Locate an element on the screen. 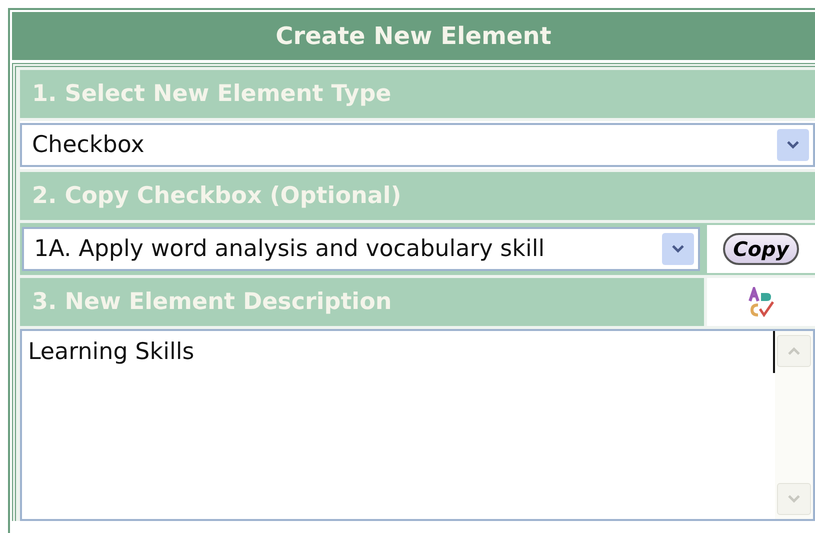  copy-button: Copy is located at coordinates (761, 249).